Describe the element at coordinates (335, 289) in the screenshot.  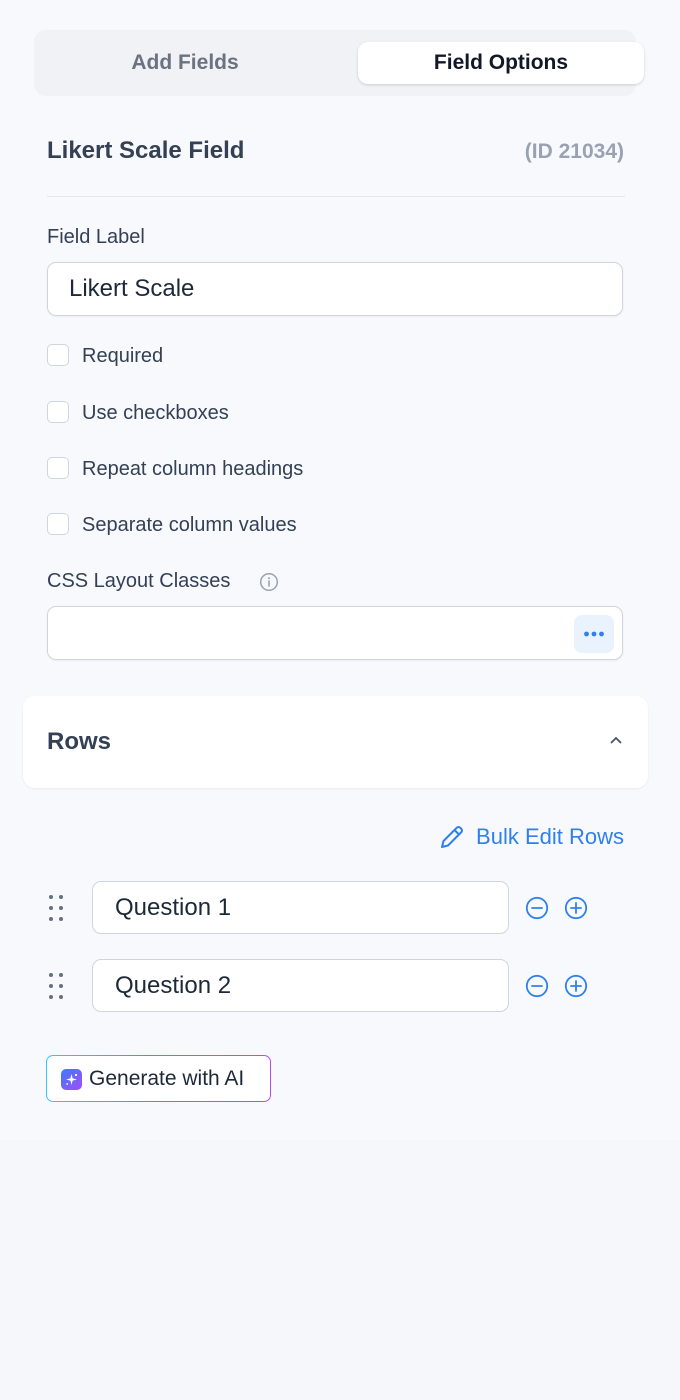
I see `field-label-input: Likert Scale` at that location.